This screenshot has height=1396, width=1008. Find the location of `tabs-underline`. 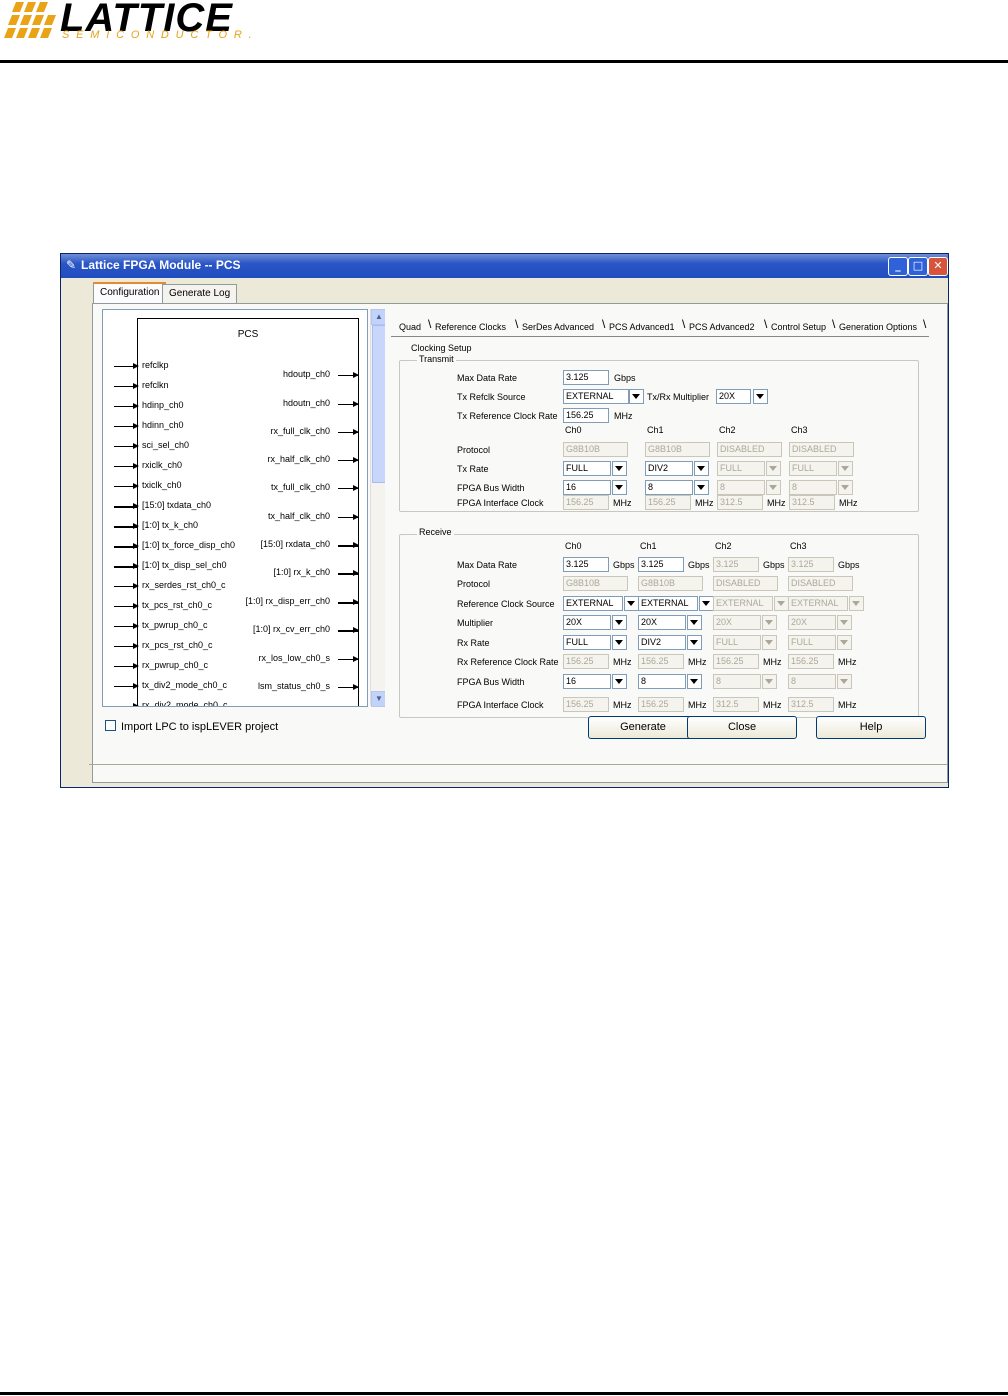

tabs-underline is located at coordinates (660, 336).